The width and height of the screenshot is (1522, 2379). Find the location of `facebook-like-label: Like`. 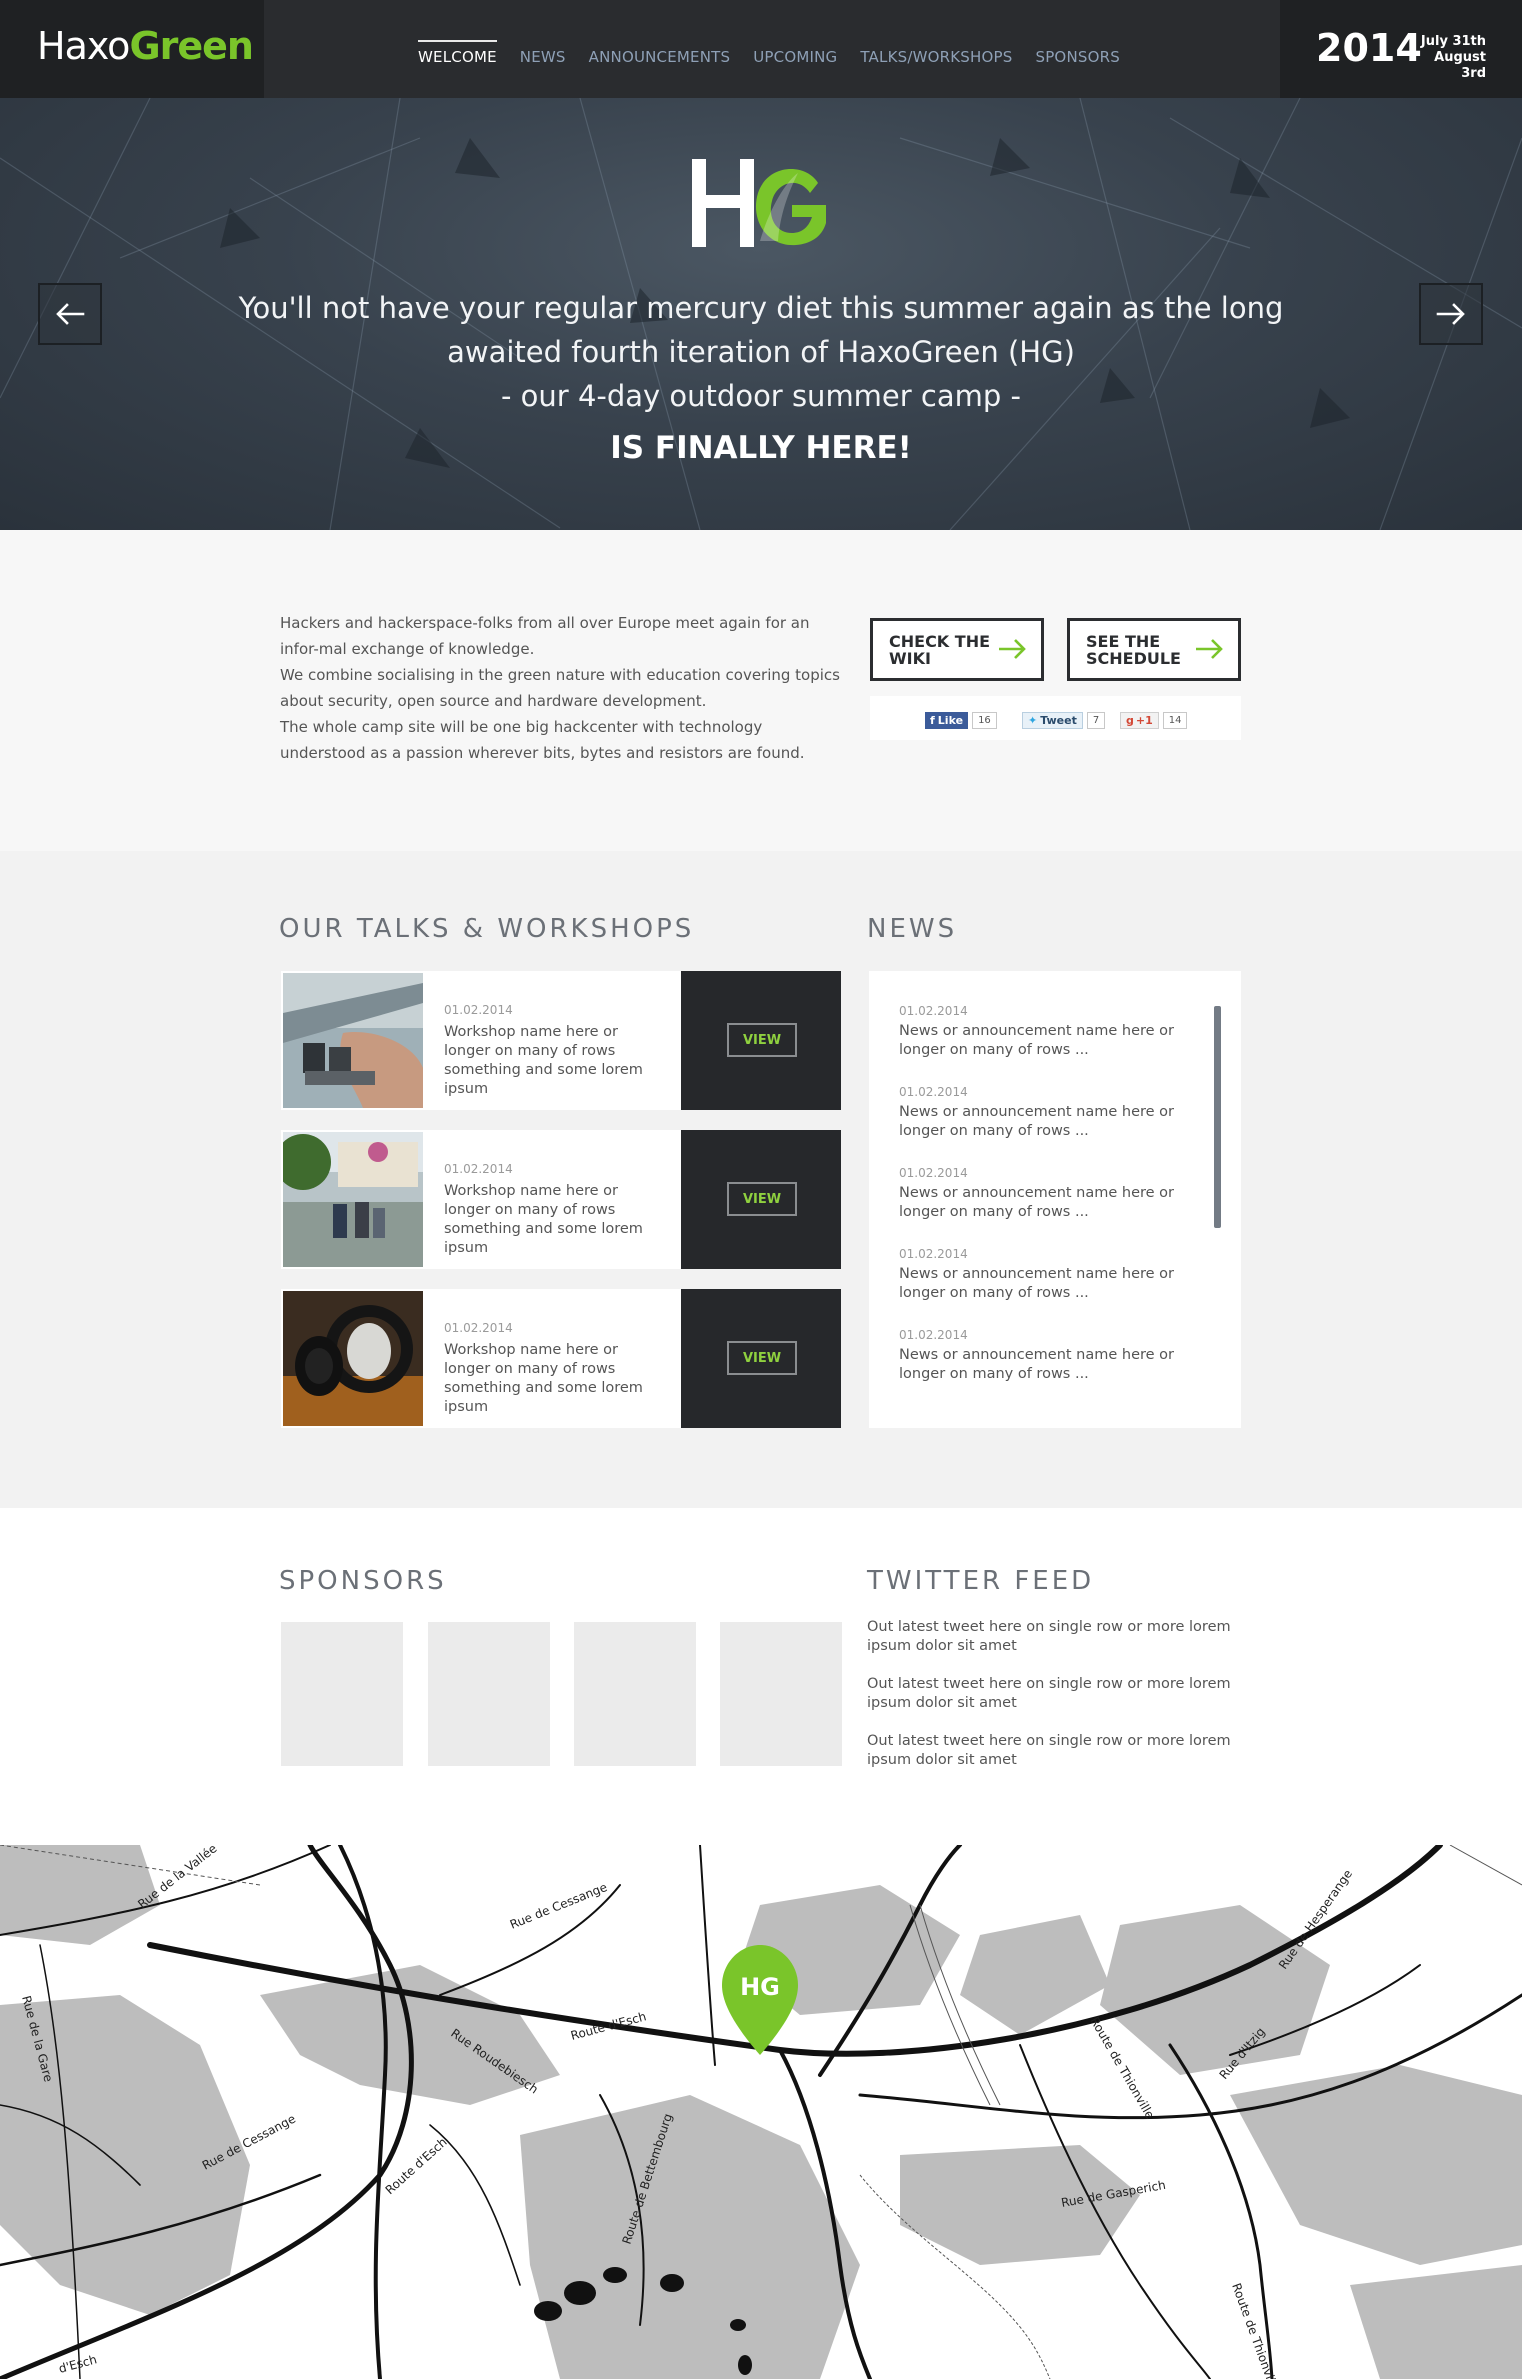

facebook-like-label: Like is located at coordinates (950, 720).